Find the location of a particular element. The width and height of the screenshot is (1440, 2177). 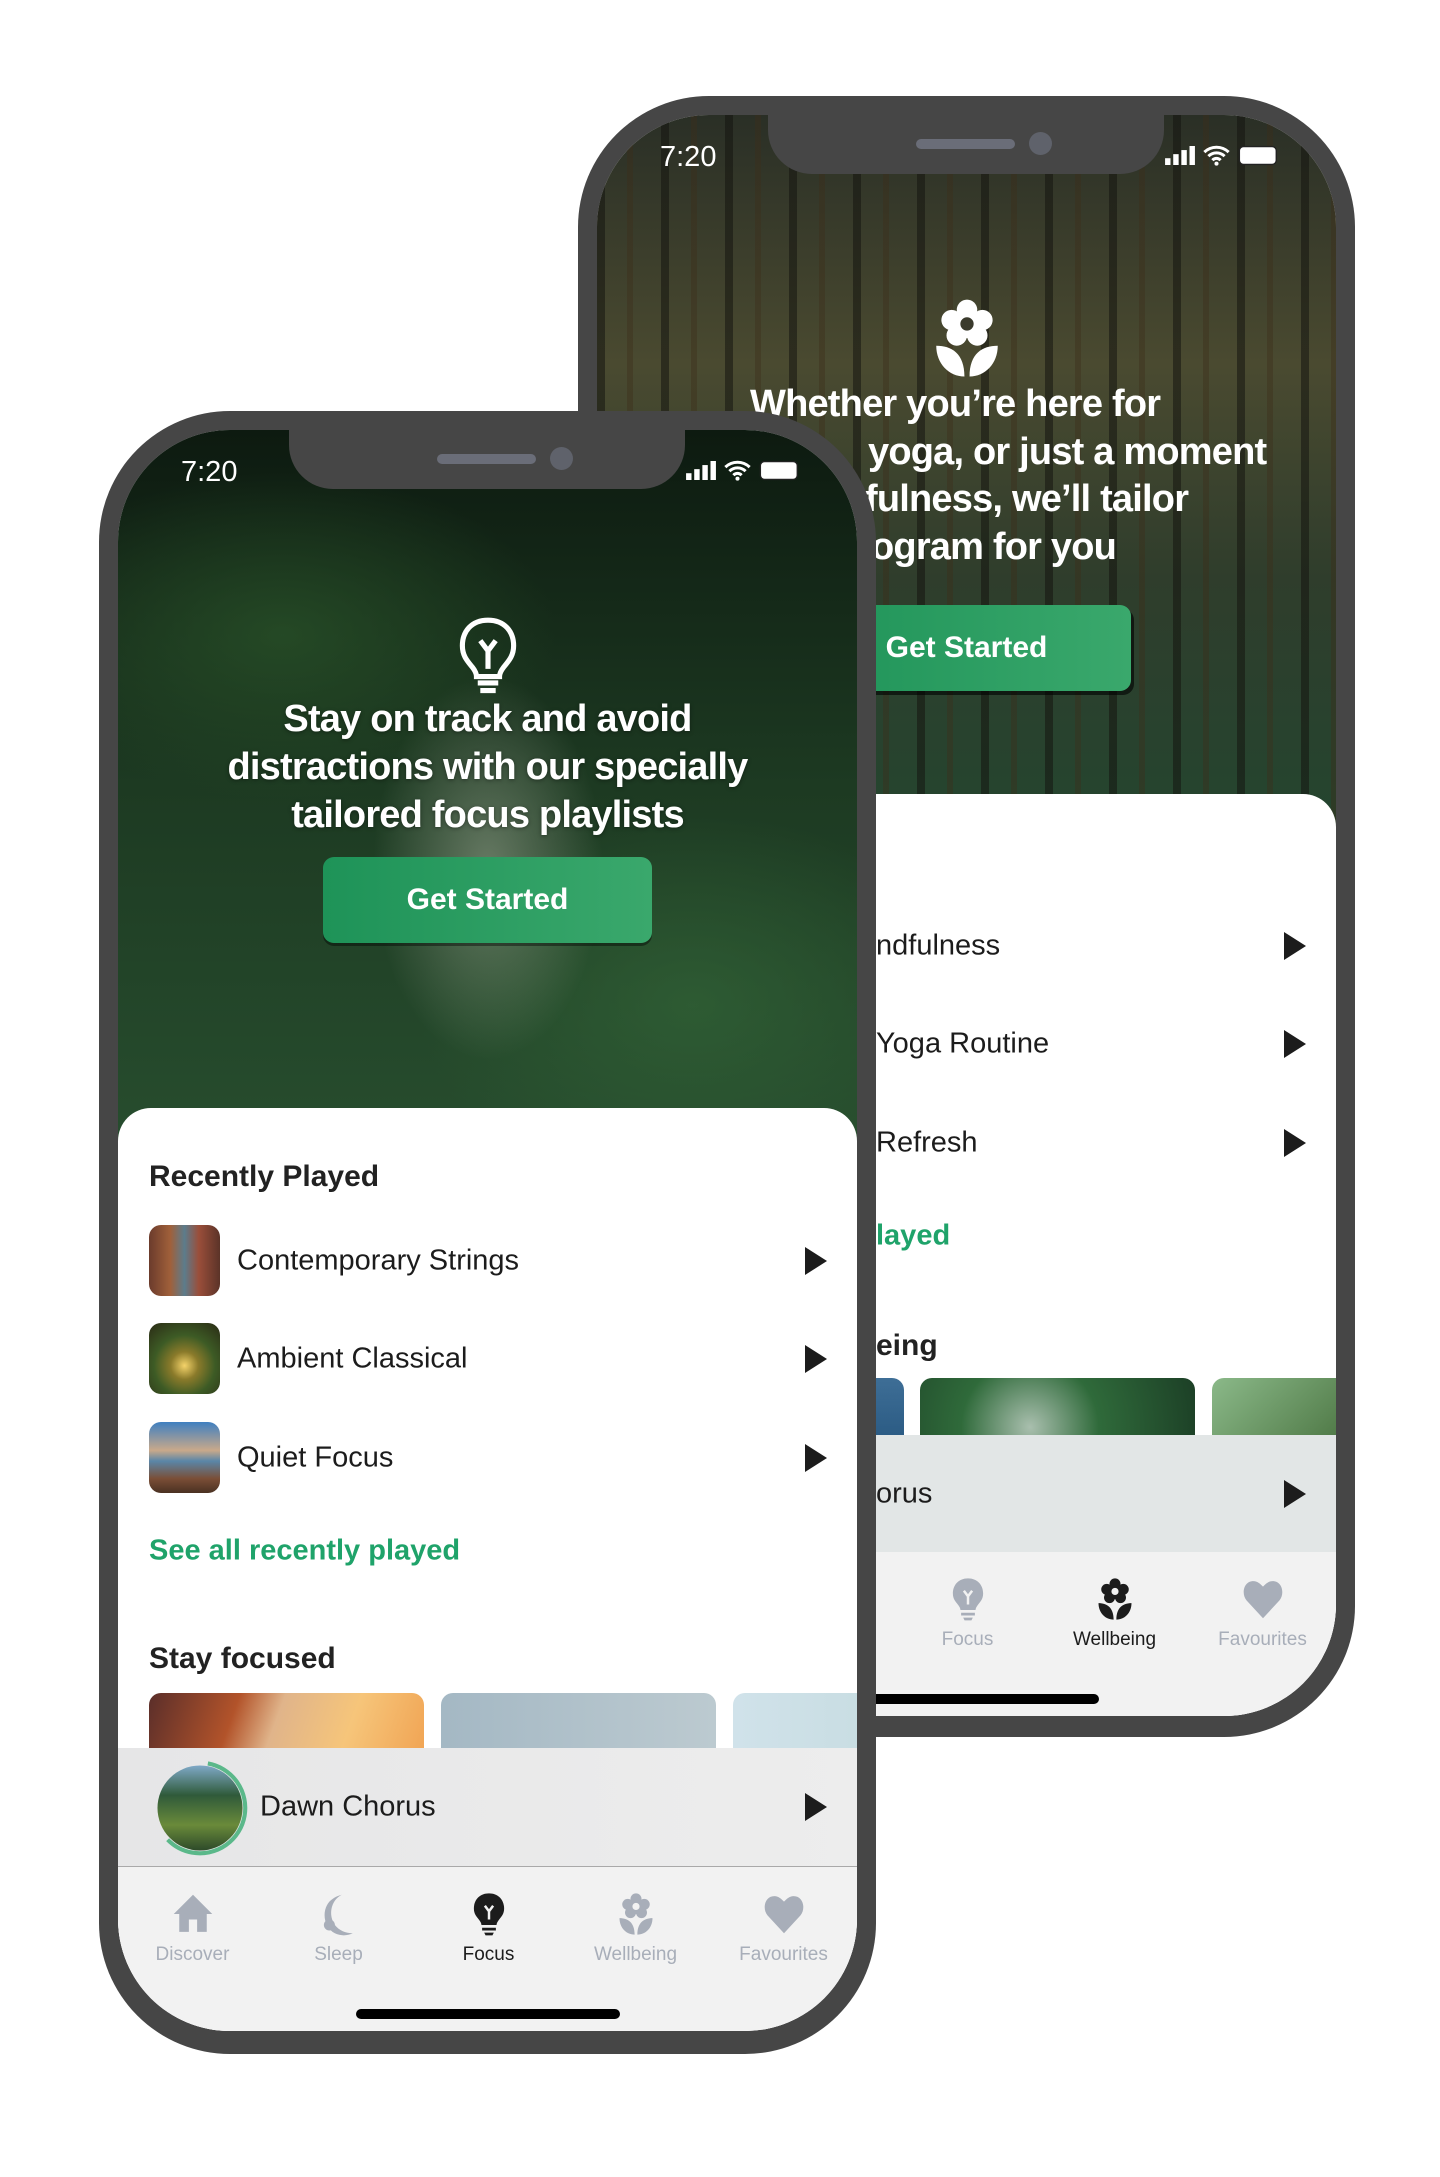

list-item: Quiet Focus is located at coordinates (487, 1458).